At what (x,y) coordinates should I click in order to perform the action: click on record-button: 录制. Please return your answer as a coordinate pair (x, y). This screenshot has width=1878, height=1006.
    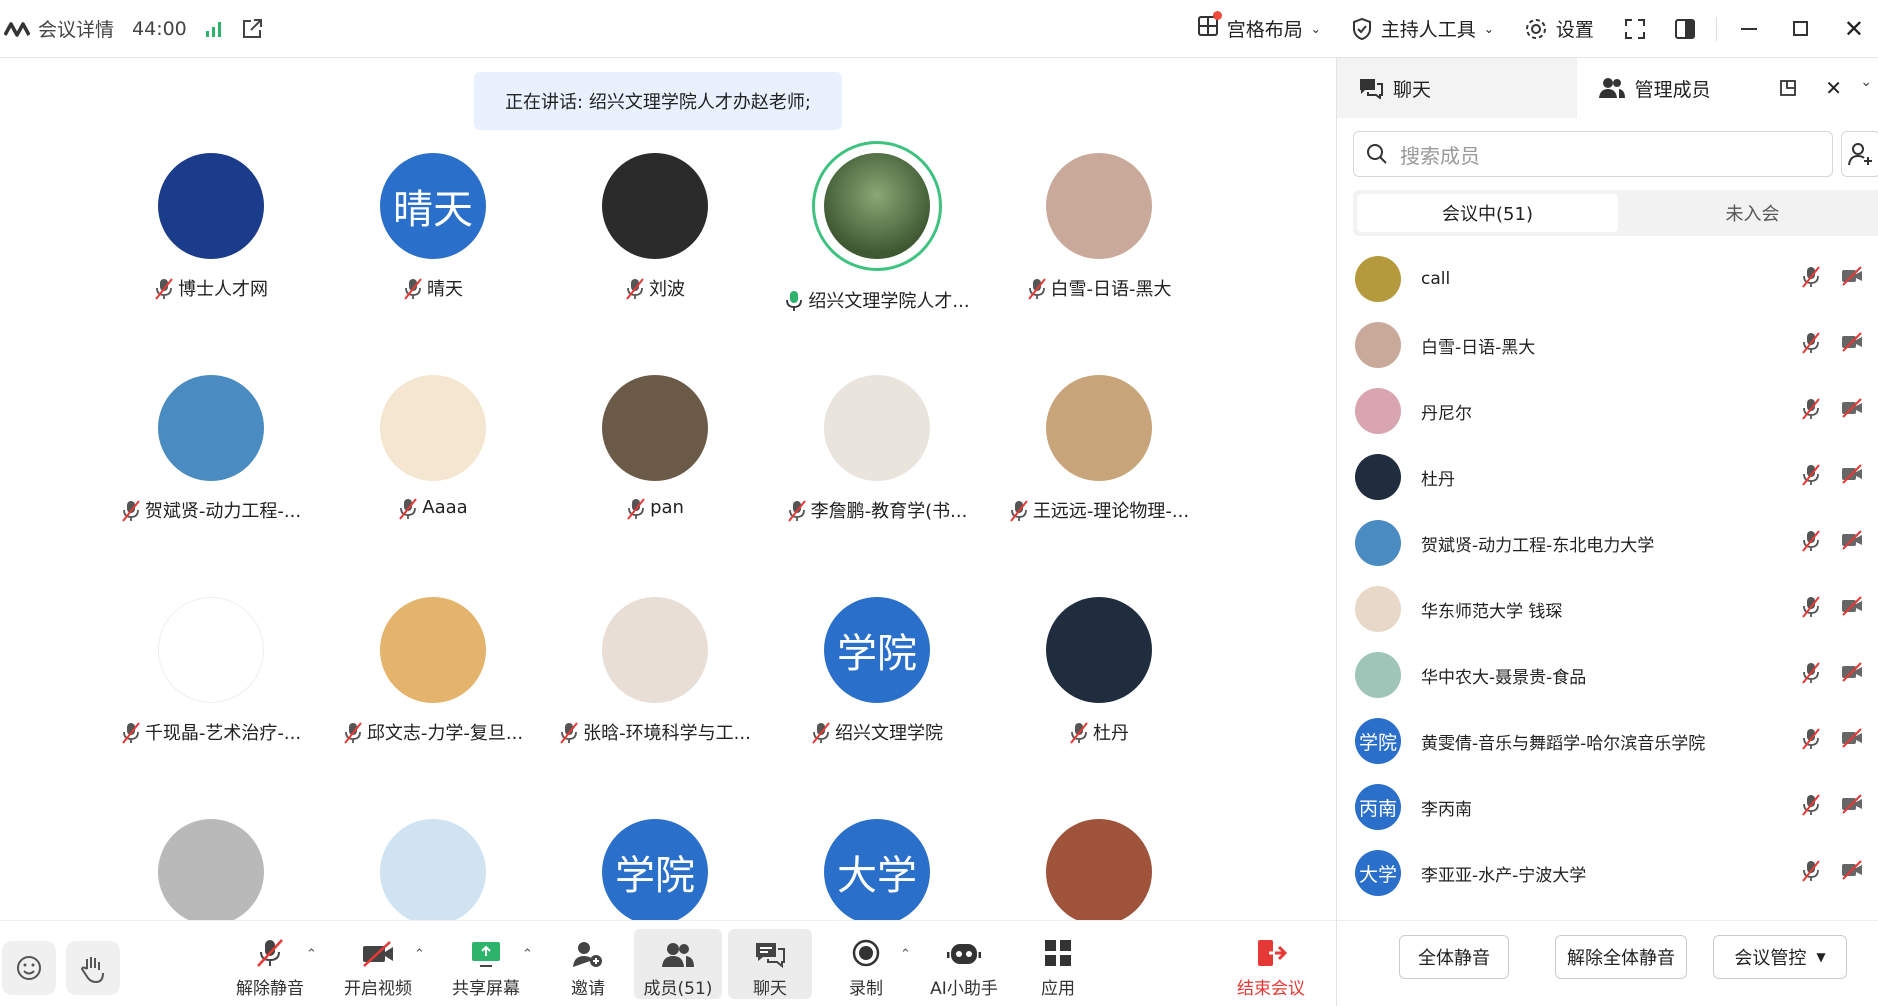
    Looking at the image, I should click on (866, 964).